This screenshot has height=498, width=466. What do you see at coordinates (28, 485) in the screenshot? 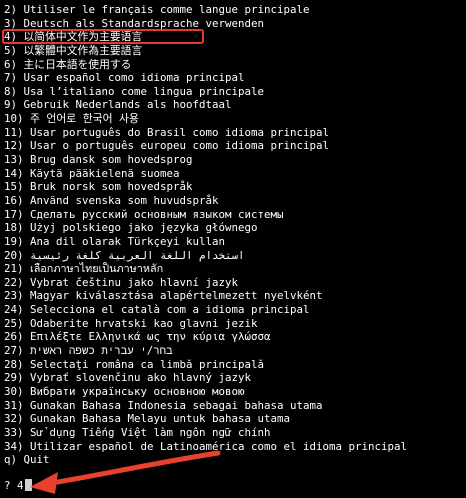
I see `text-cursor` at bounding box center [28, 485].